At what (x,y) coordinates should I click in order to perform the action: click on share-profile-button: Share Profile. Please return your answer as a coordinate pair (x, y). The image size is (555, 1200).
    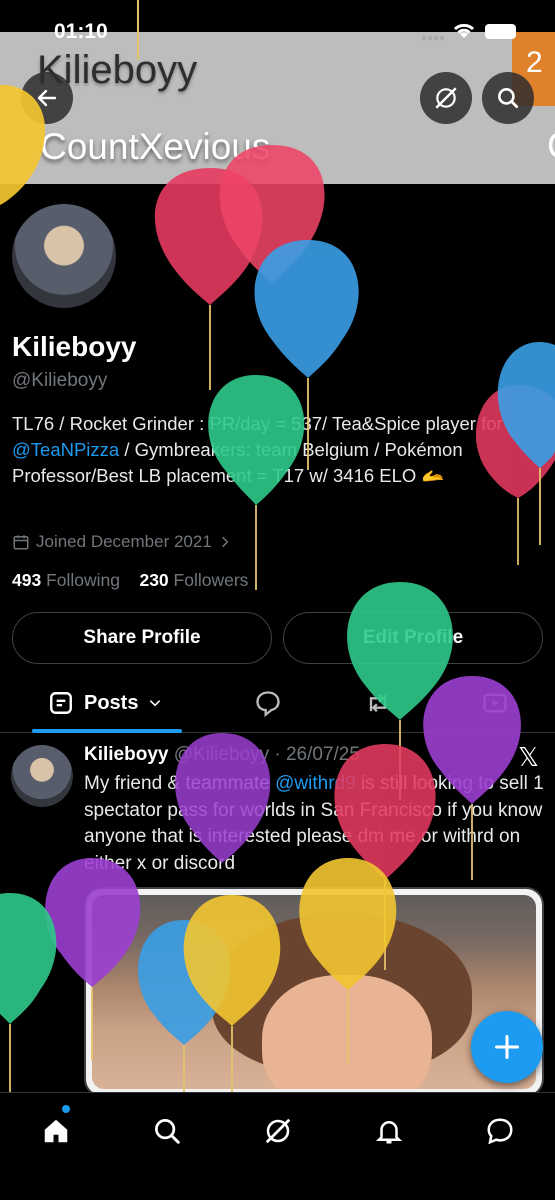
    Looking at the image, I should click on (142, 638).